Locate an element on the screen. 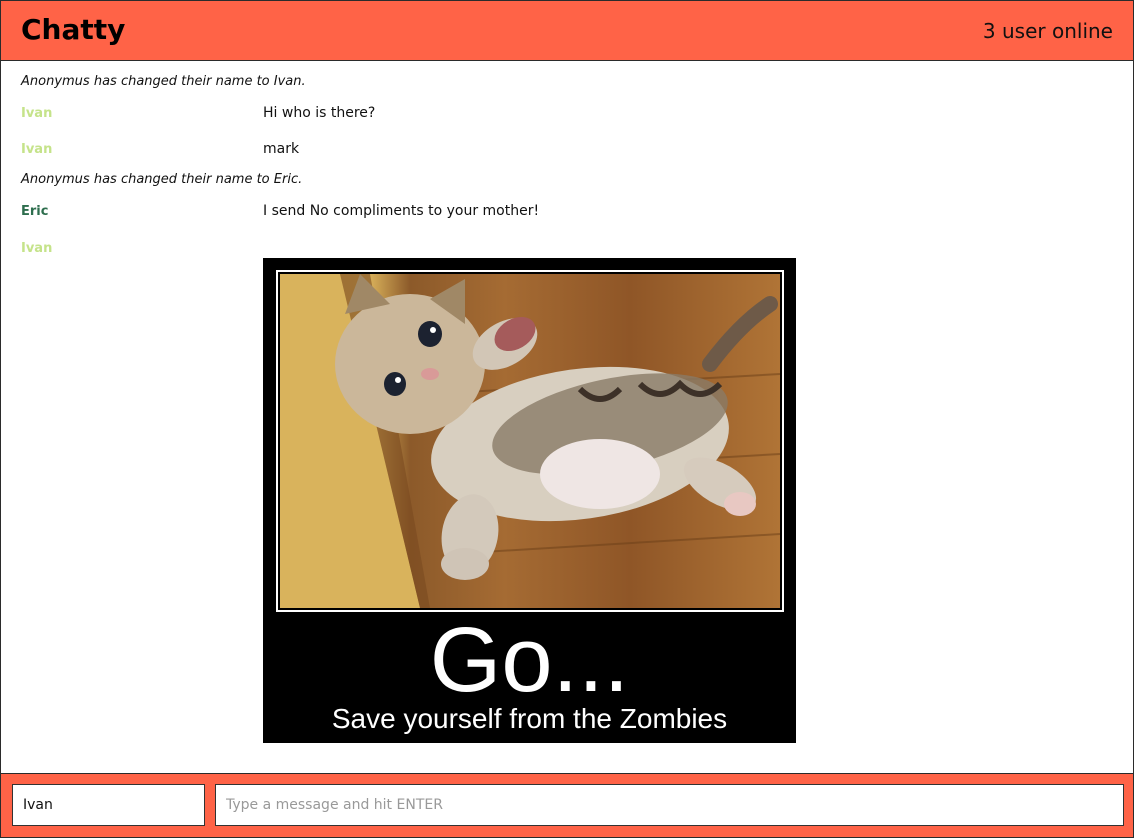 Image resolution: width=1134 pixels, height=838 pixels. composer-bar is located at coordinates (567, 805).